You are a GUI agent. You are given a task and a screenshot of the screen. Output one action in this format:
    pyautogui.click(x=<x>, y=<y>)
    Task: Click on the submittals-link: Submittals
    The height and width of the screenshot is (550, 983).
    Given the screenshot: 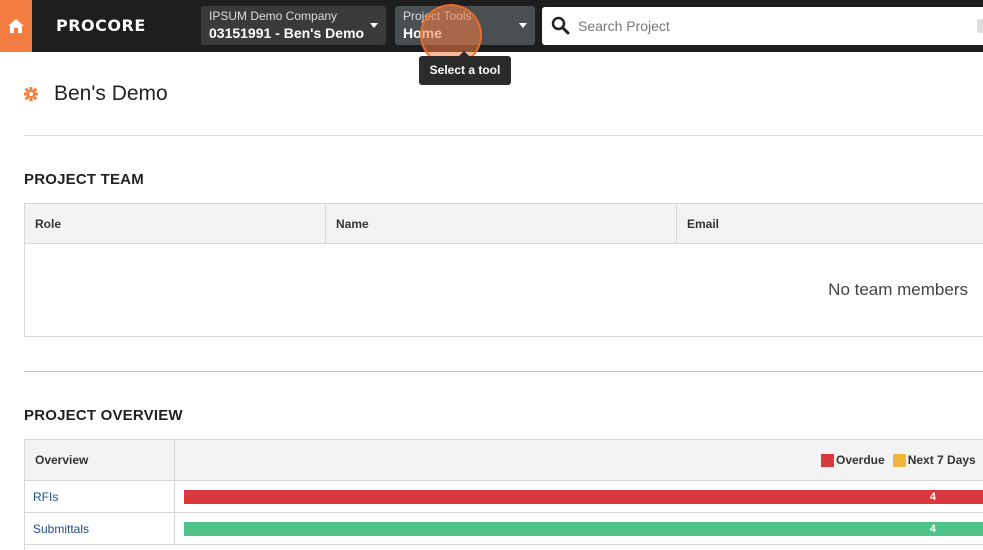 What is the action you would take?
    pyautogui.click(x=100, y=529)
    